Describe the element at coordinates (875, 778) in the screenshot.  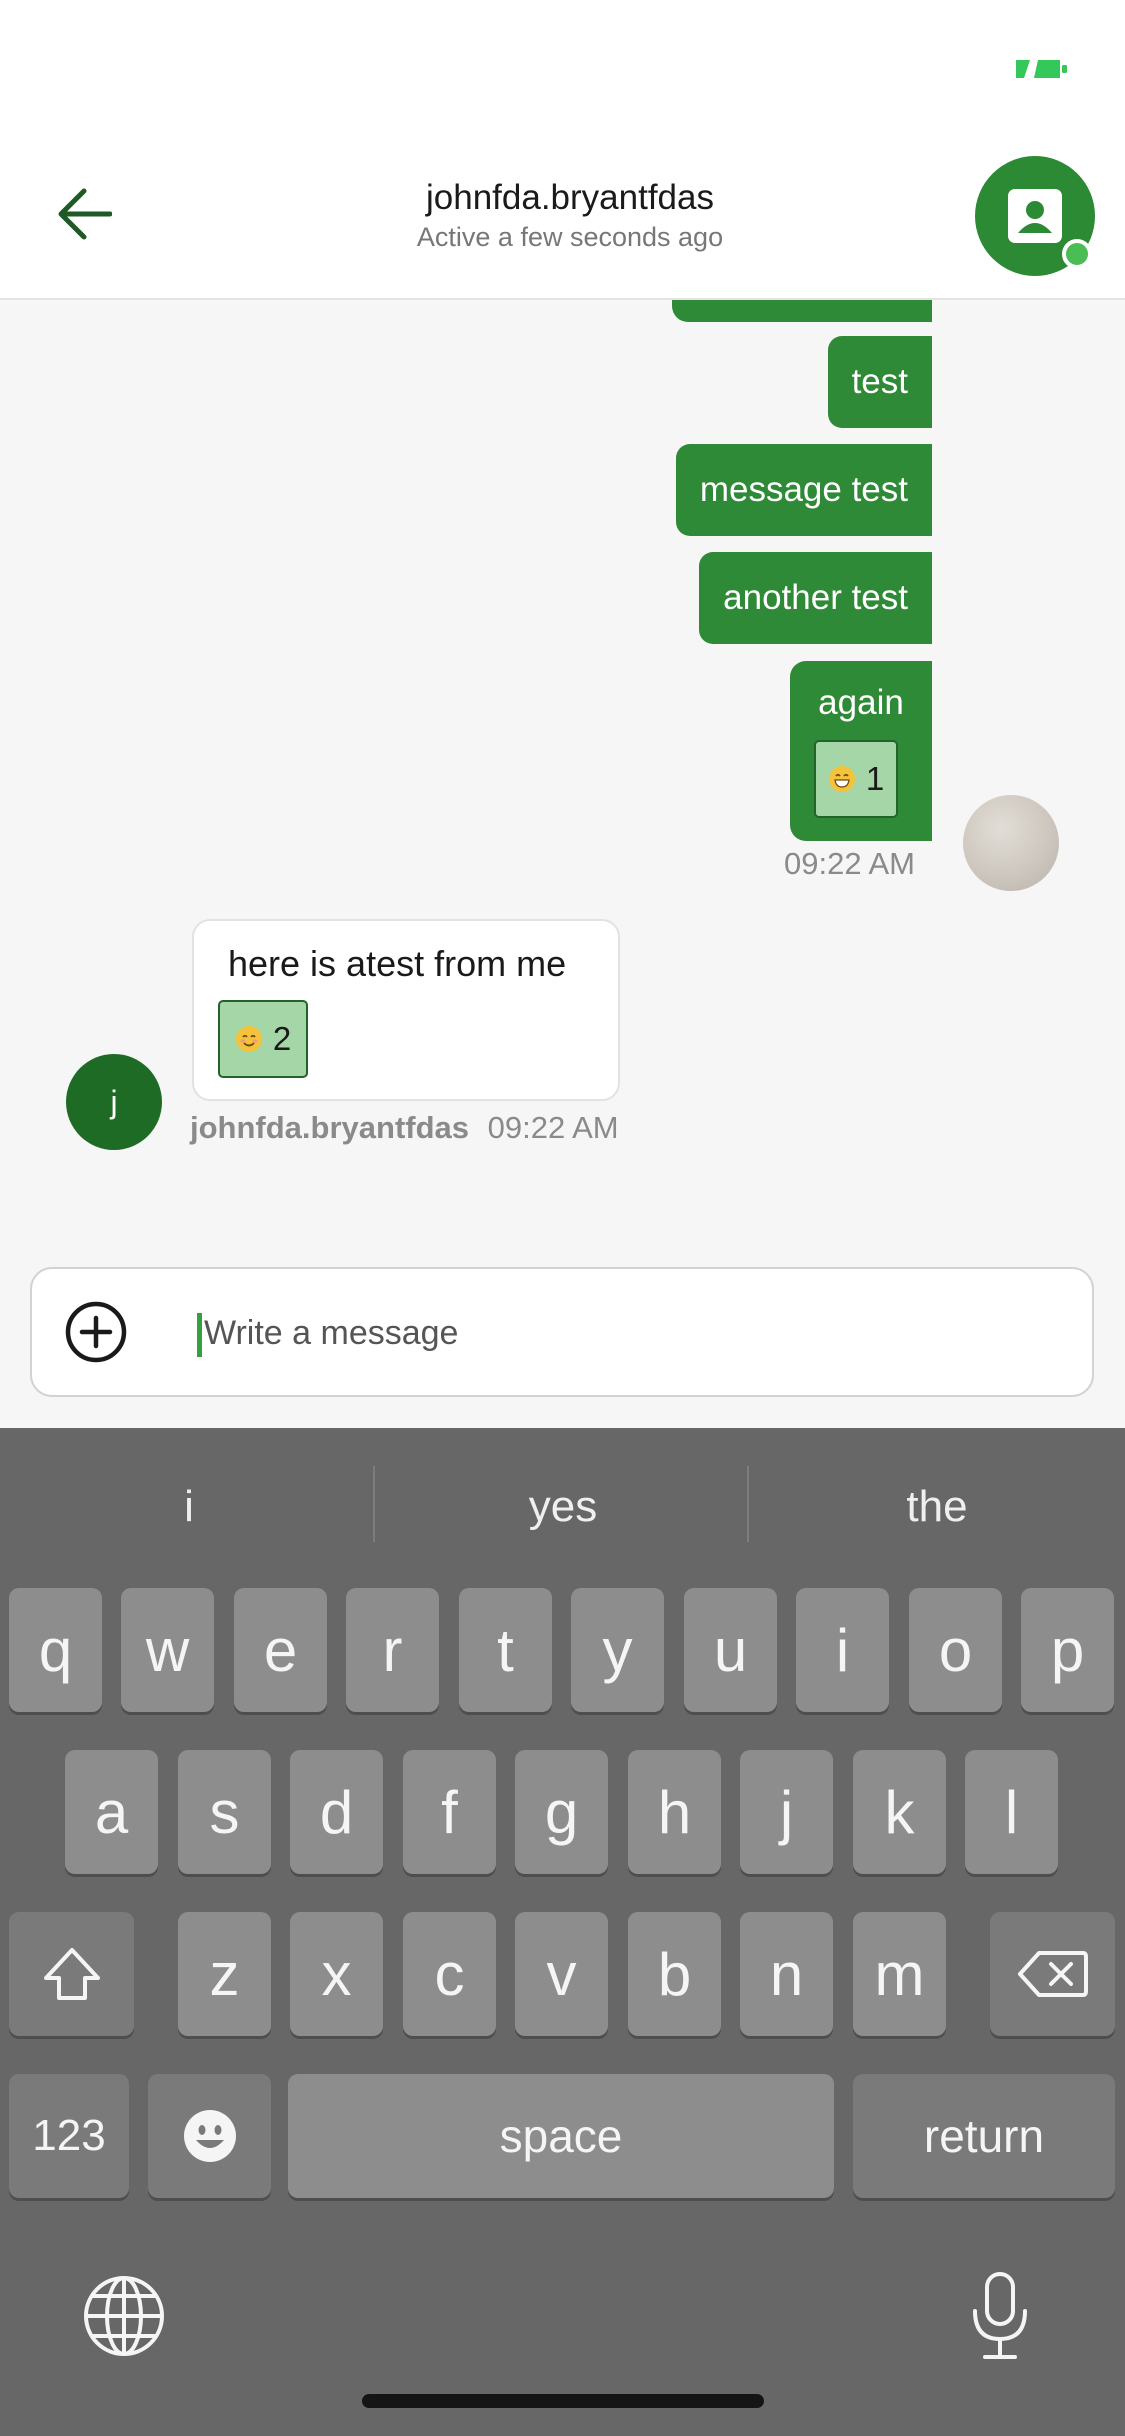
I see `reaction-count: 1` at that location.